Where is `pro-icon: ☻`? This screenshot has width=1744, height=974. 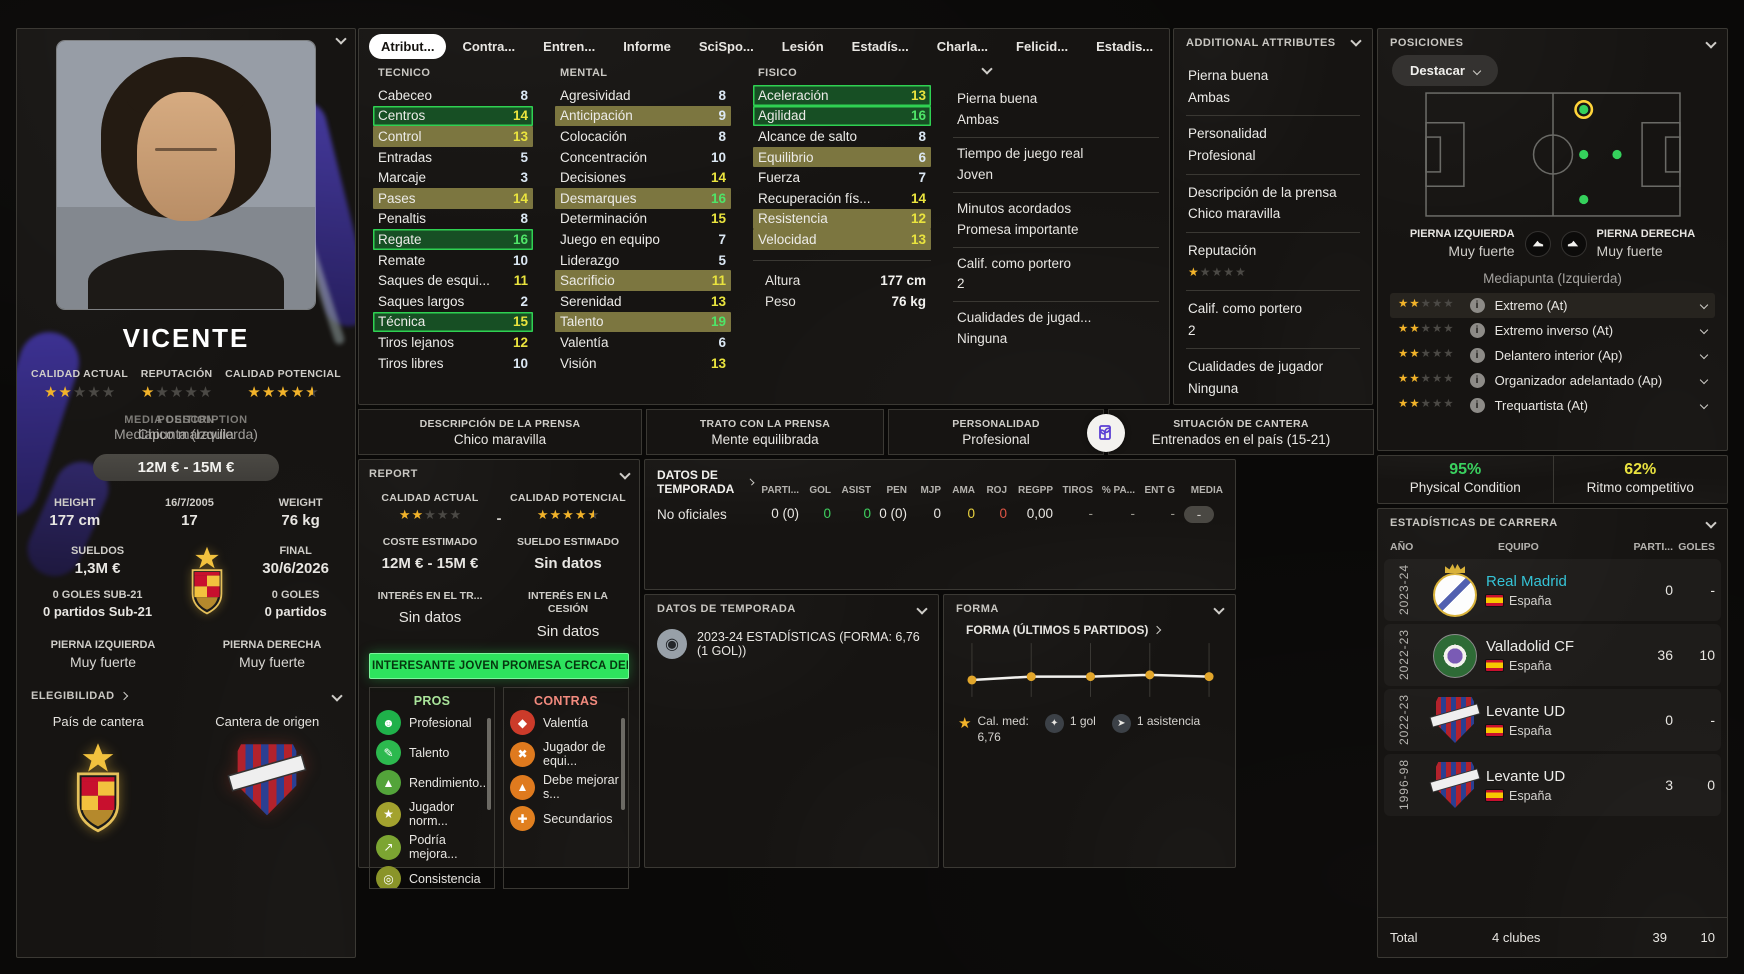 pro-icon: ☻ is located at coordinates (388, 723).